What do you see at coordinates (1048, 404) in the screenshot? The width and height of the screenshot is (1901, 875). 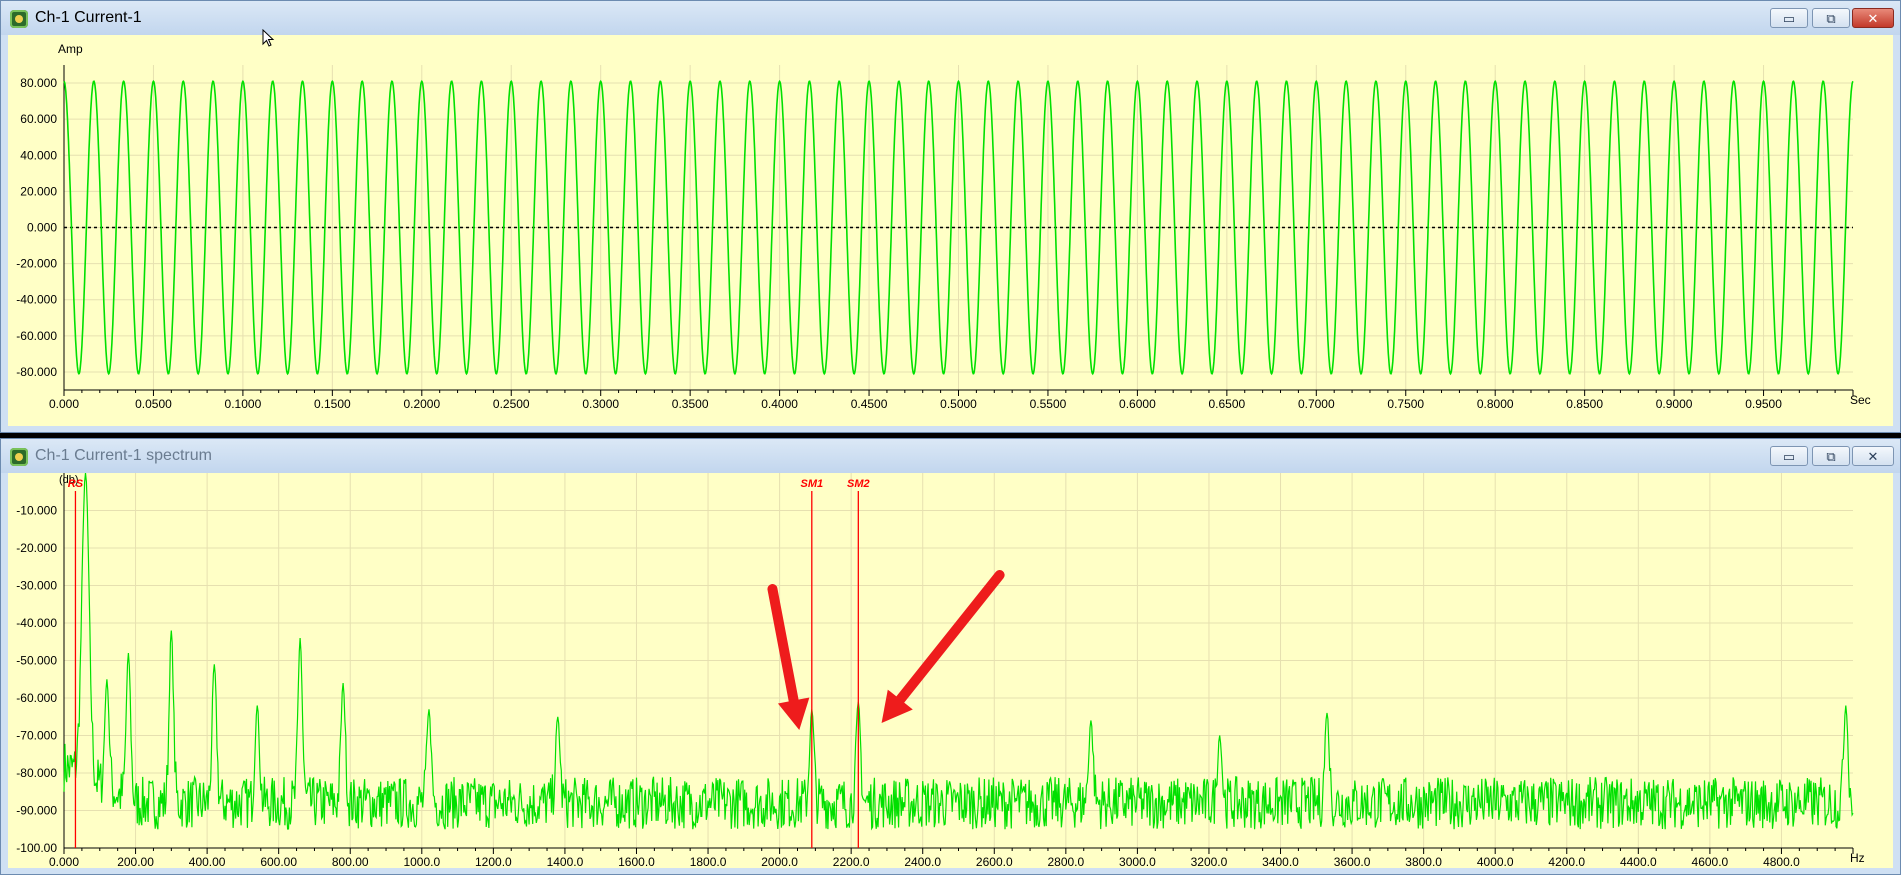 I see `x-tick-label: 0.5500` at bounding box center [1048, 404].